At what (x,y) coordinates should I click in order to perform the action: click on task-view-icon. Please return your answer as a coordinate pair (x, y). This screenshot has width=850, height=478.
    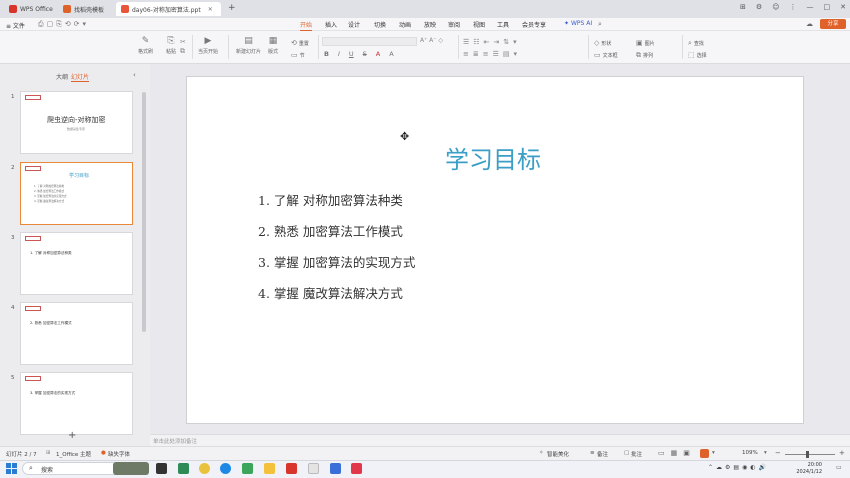
    Looking at the image, I should click on (161, 468).